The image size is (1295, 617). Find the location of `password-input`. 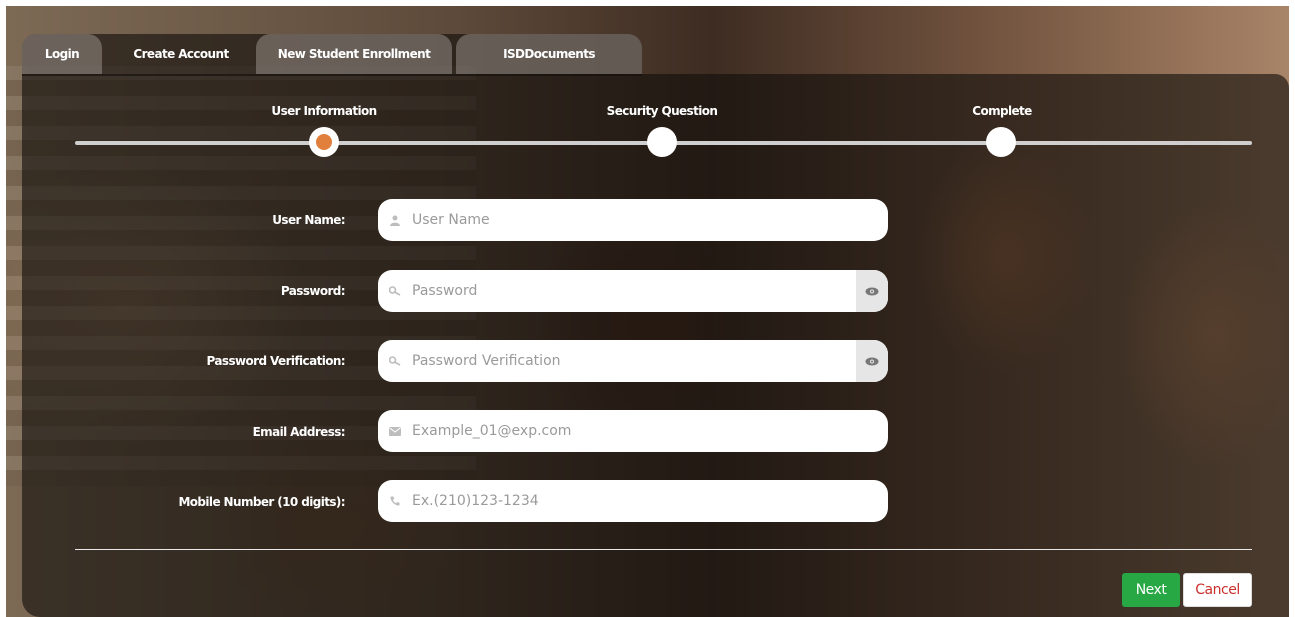

password-input is located at coordinates (634, 291).